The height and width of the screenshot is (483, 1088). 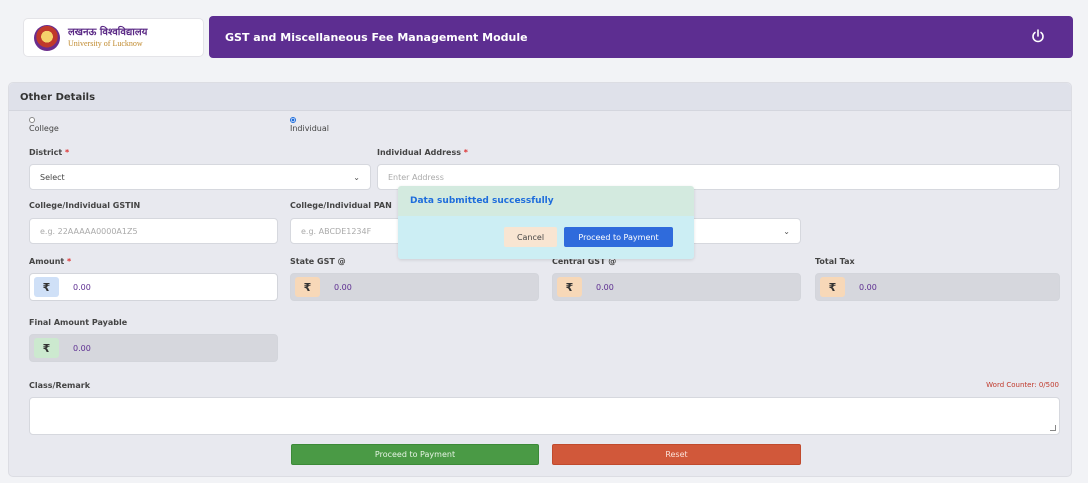 I want to click on district-label: District *, so click(x=49, y=152).